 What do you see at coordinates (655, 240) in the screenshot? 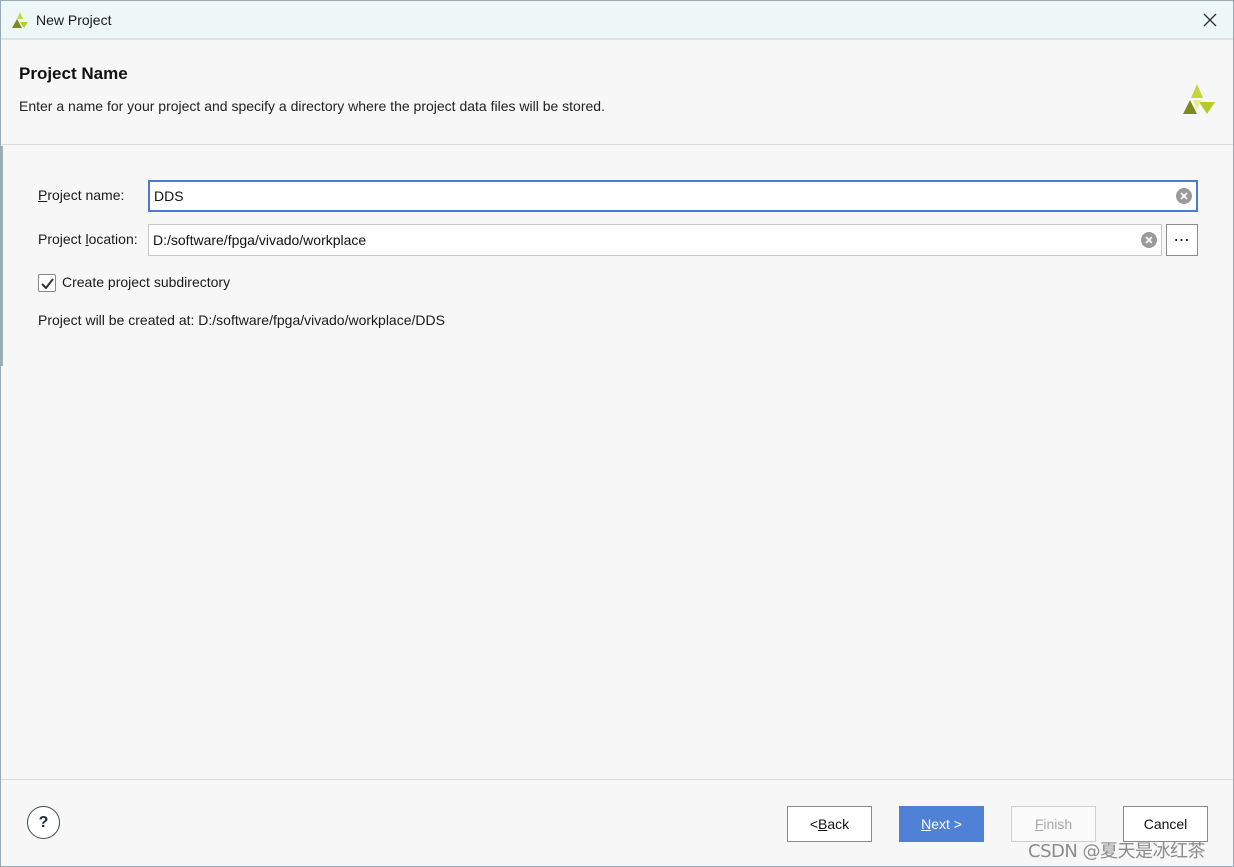
I see `project-location-input: D:/software/fpga/vivado/workplace` at bounding box center [655, 240].